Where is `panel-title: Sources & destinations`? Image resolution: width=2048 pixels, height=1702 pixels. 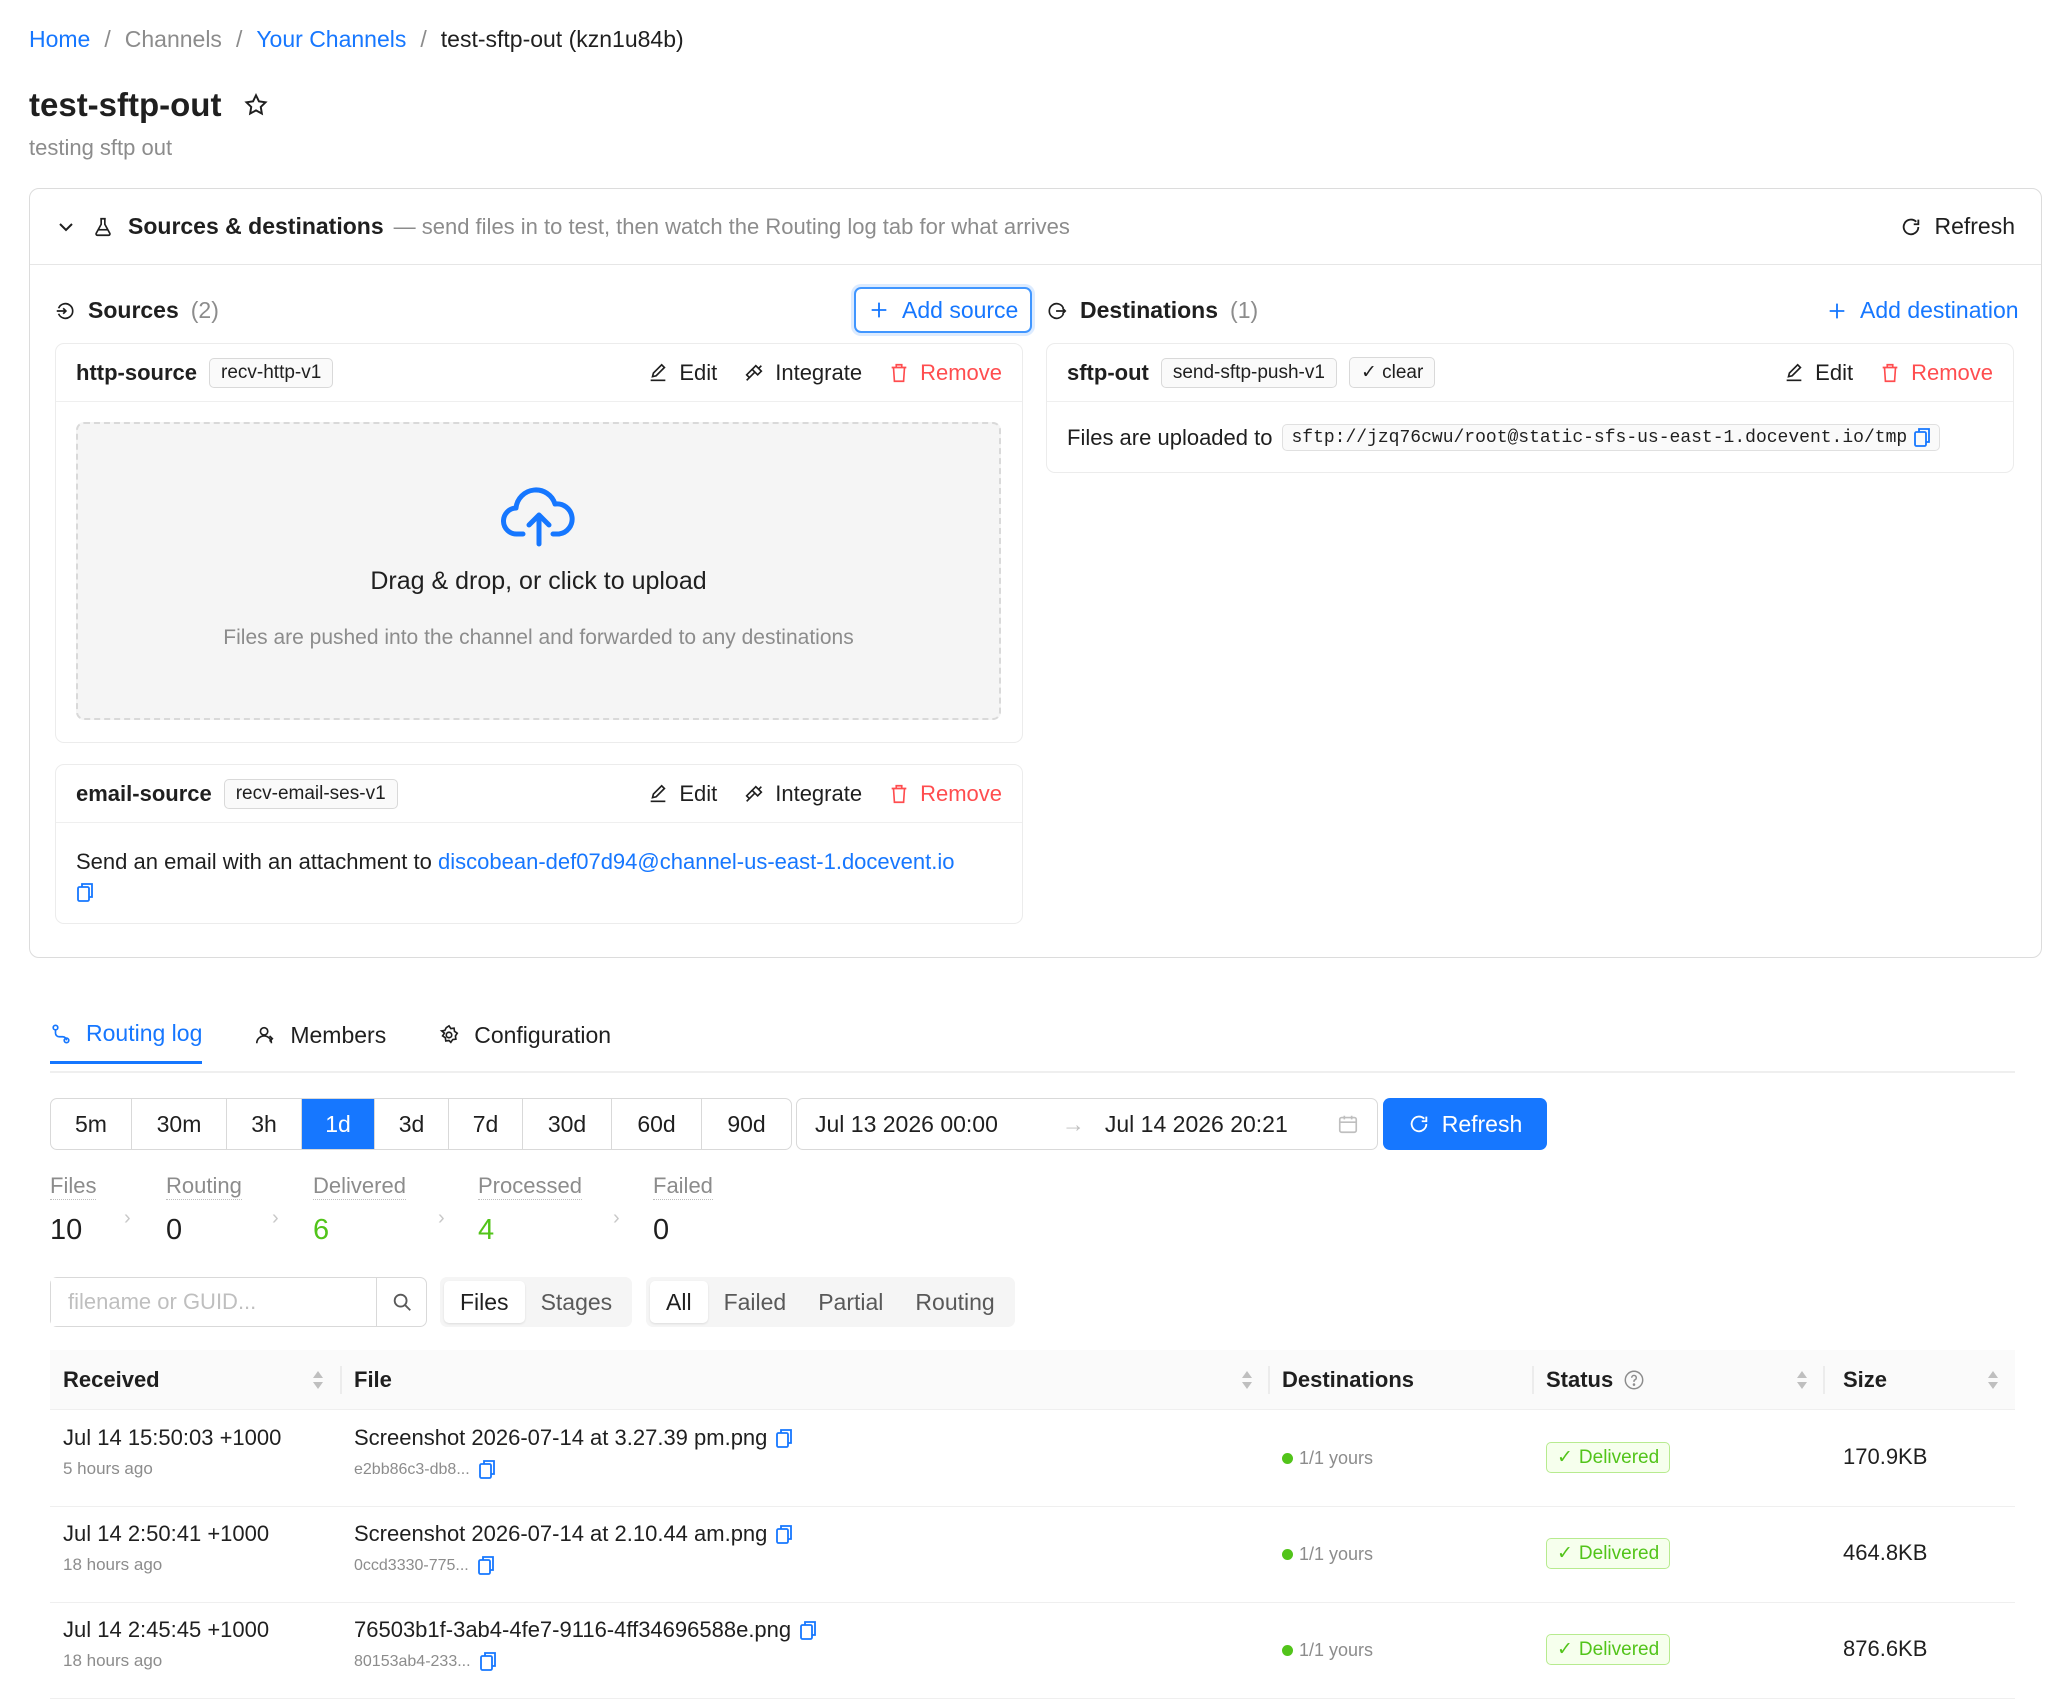 panel-title: Sources & destinations is located at coordinates (256, 226).